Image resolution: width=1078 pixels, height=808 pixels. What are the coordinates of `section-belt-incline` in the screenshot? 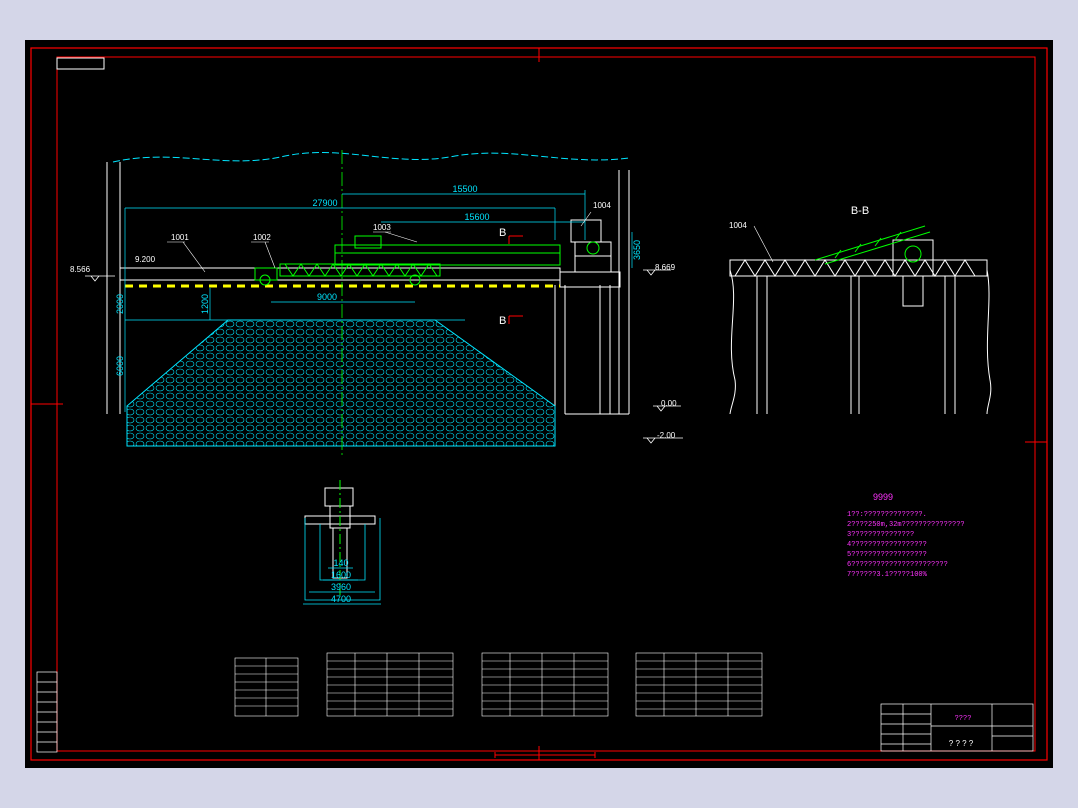 It's located at (872, 245).